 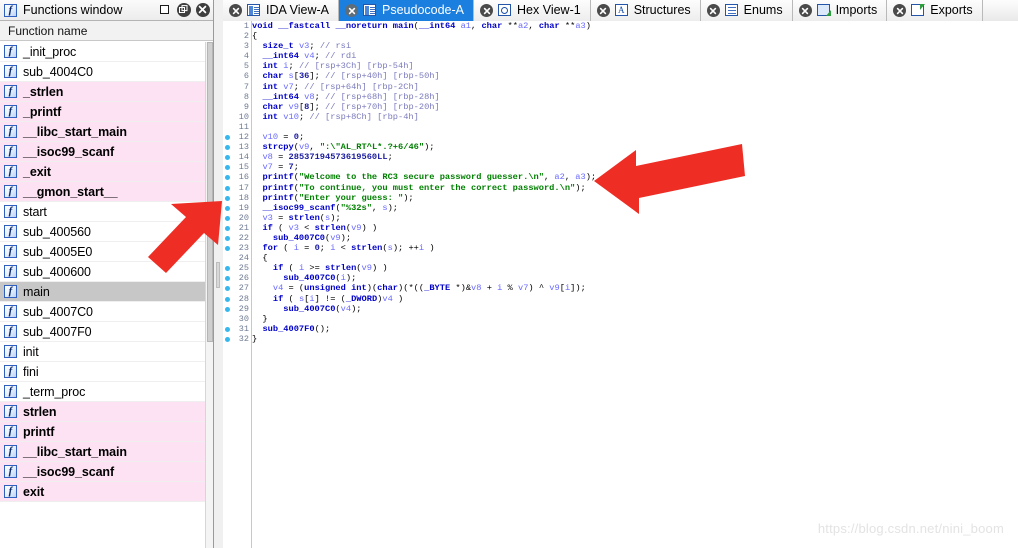 I want to click on tab-exports: Exports, so click(x=935, y=10).